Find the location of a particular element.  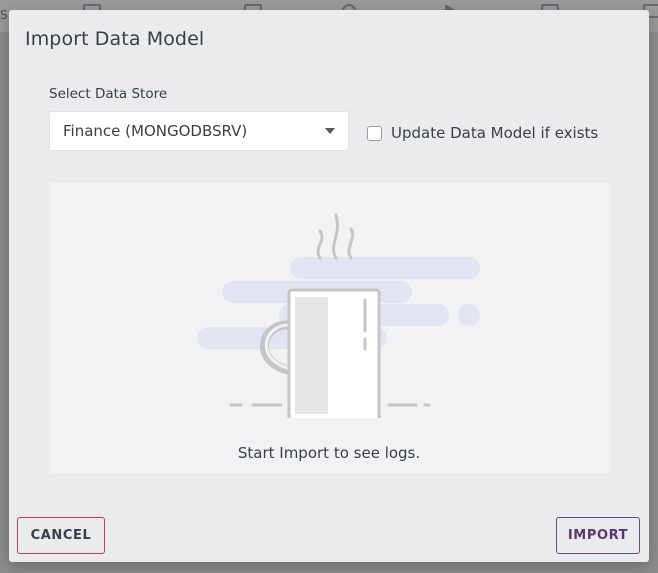

dialog-title: Import Data Model is located at coordinates (115, 39).